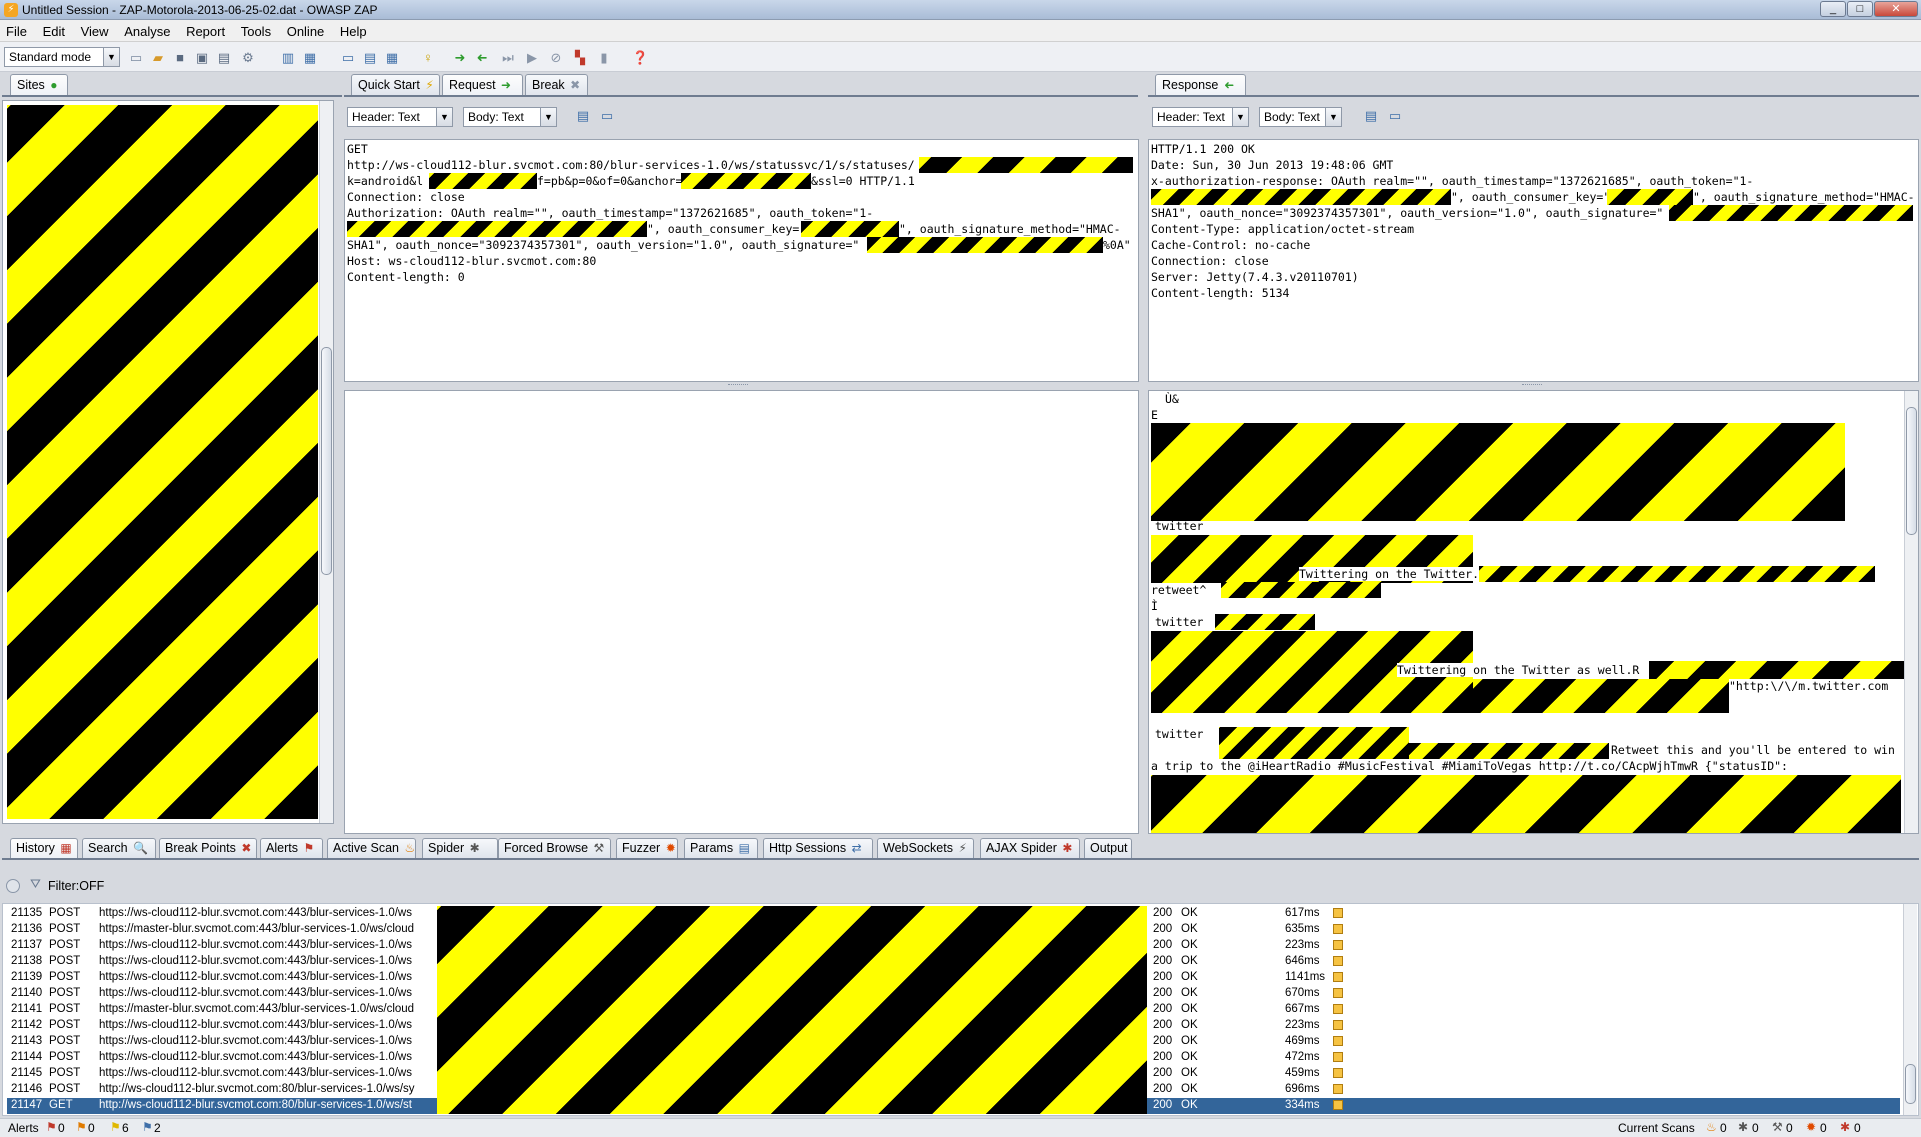  Describe the element at coordinates (460, 58) in the screenshot. I see `break-forward-icon: ➜` at that location.